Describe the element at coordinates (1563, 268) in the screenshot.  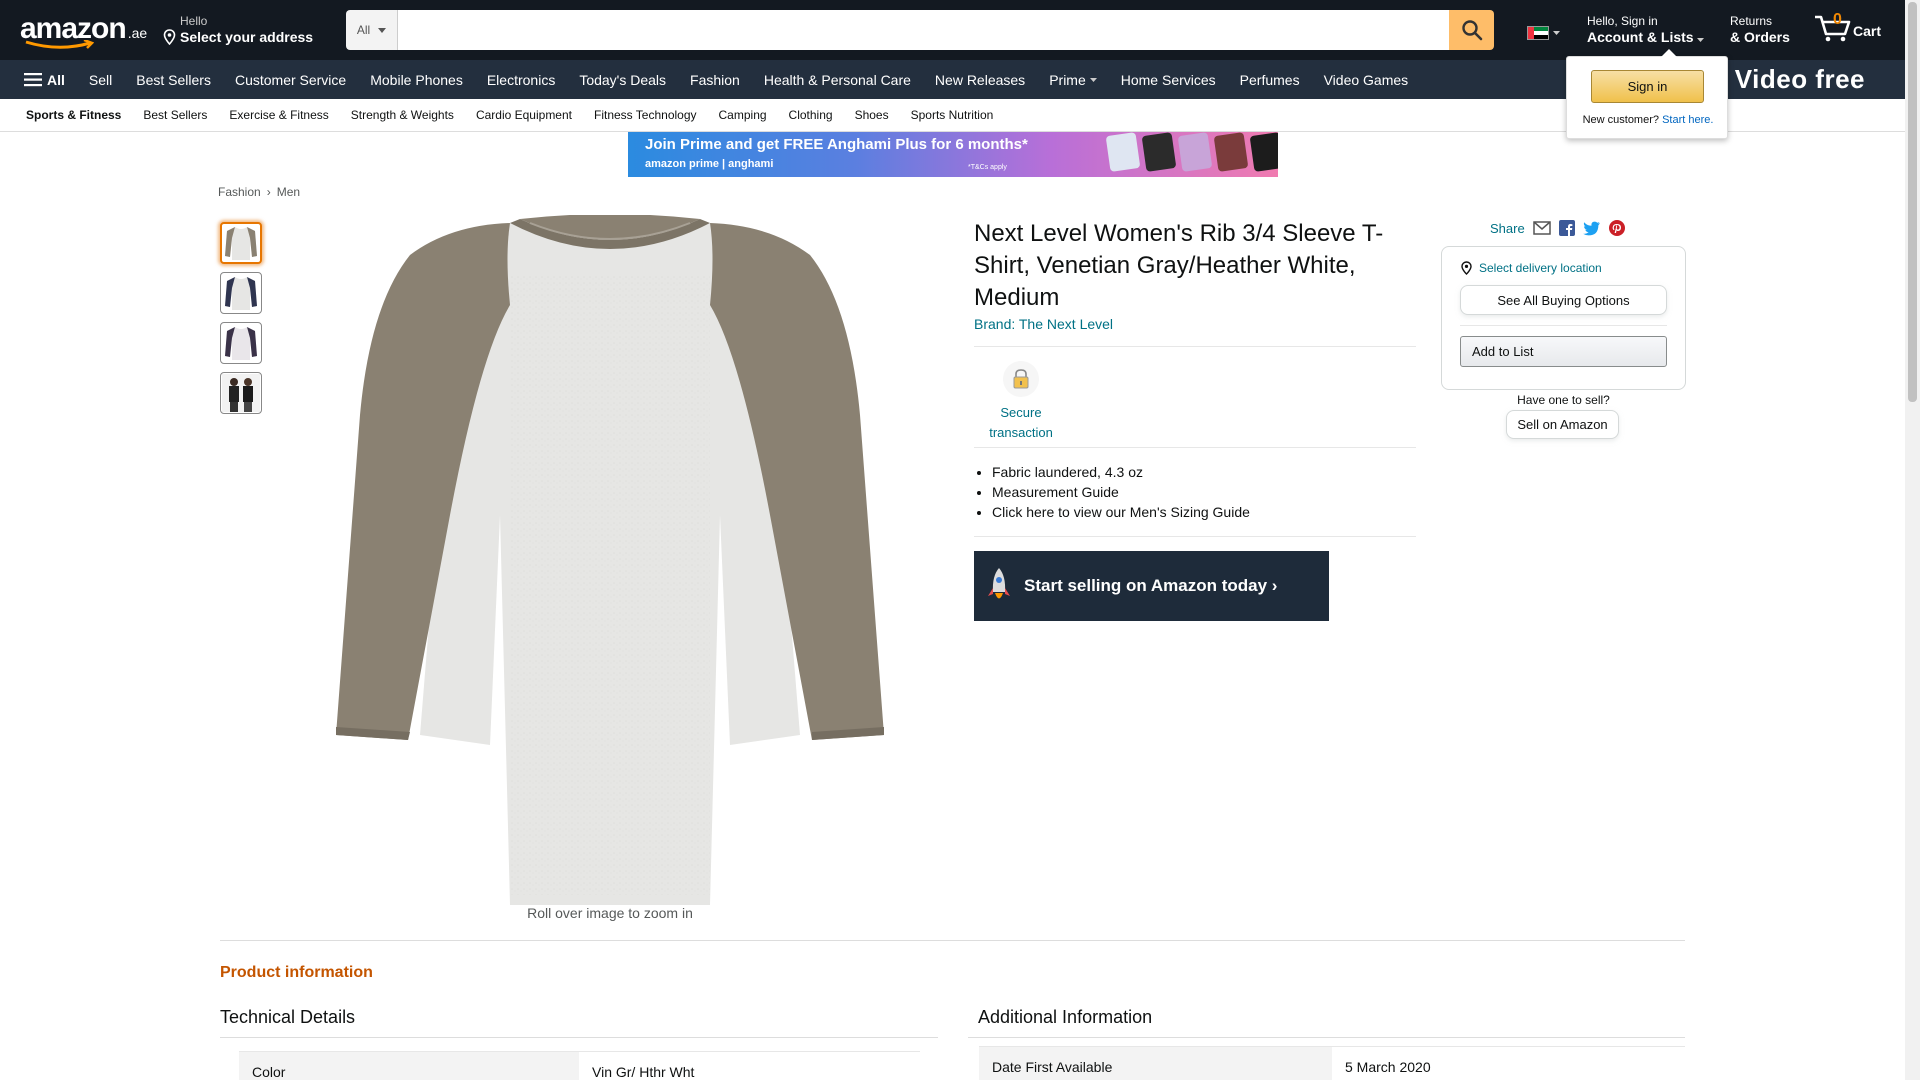
I see `select-delivery-location: Select delivery location` at that location.